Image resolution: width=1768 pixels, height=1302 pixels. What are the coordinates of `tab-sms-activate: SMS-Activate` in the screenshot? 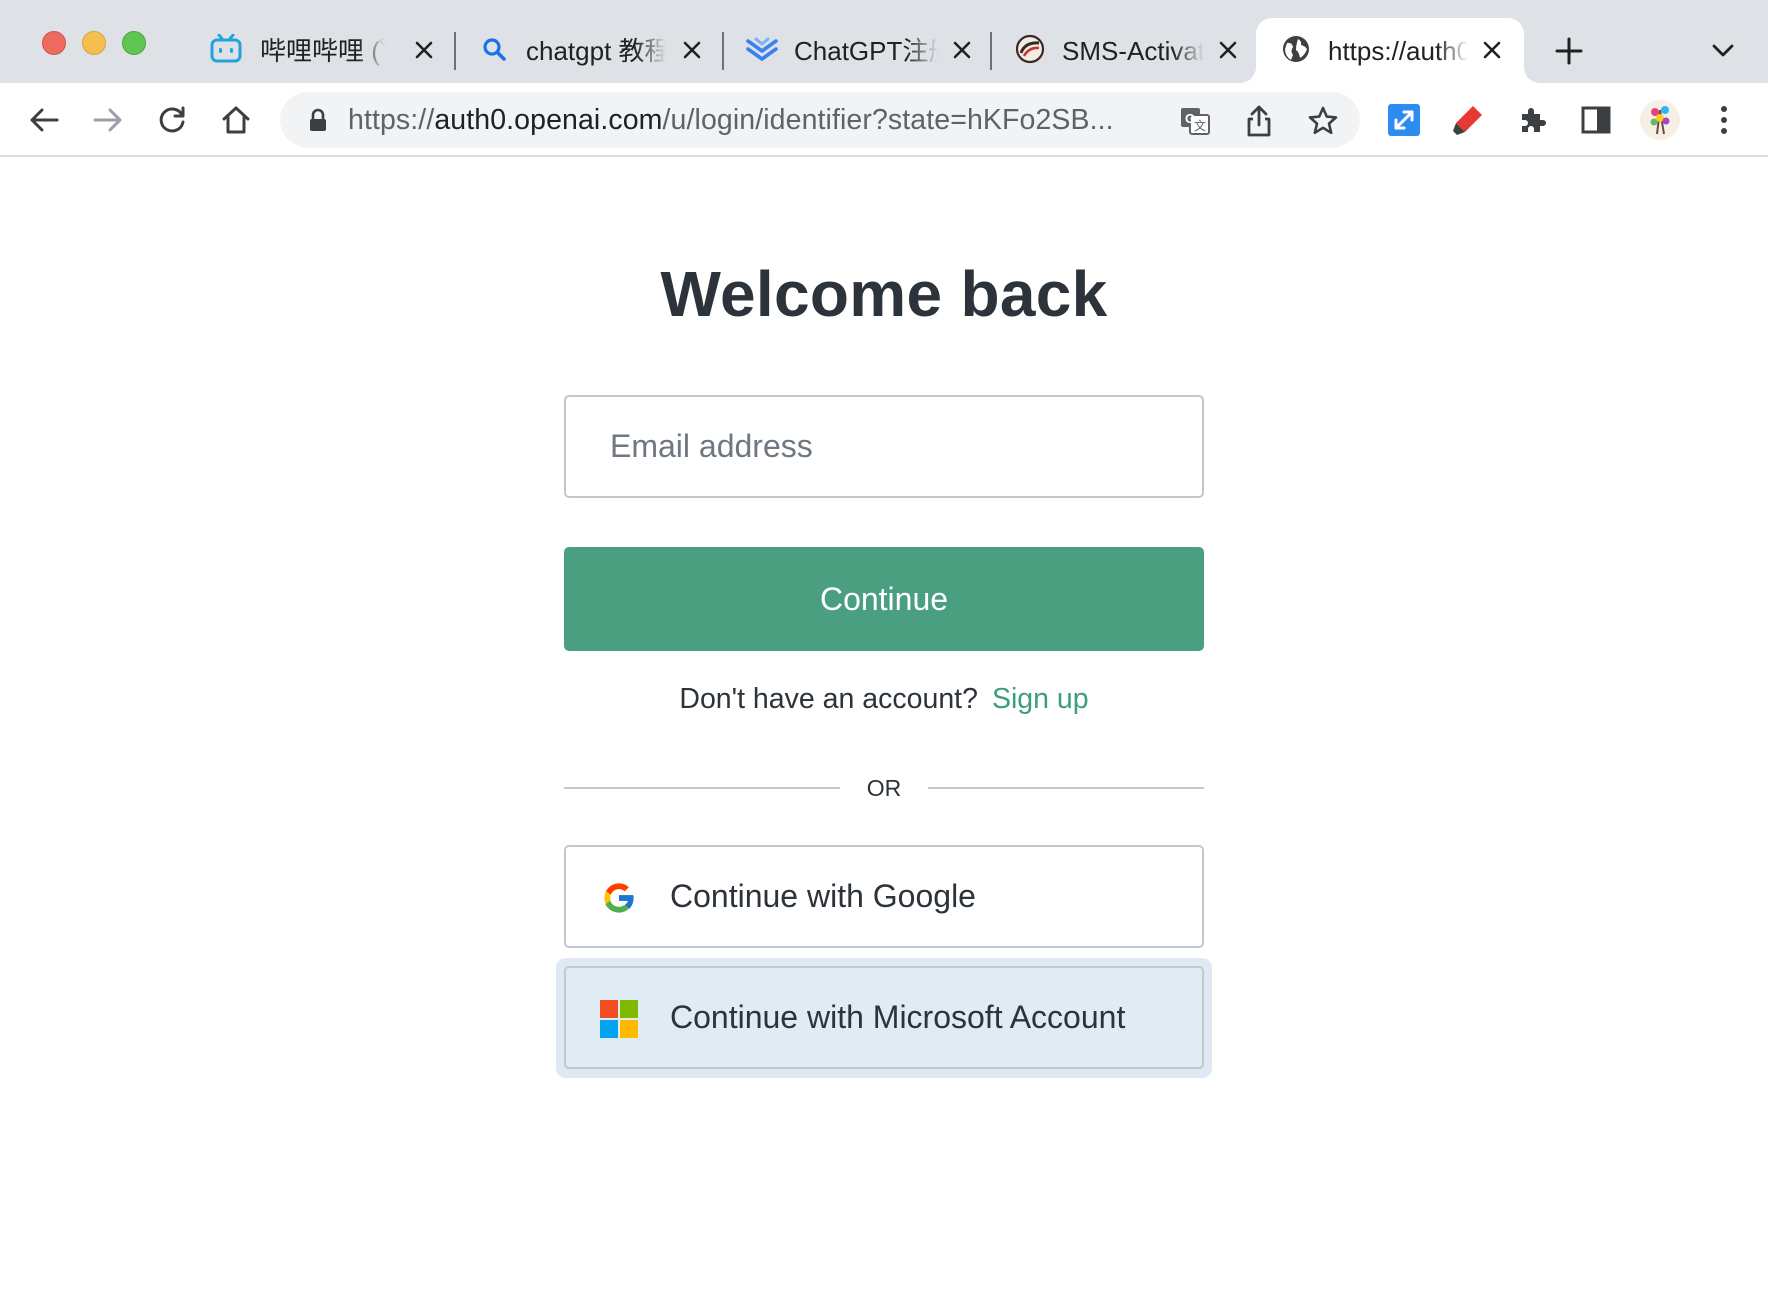 It's located at (1129, 50).